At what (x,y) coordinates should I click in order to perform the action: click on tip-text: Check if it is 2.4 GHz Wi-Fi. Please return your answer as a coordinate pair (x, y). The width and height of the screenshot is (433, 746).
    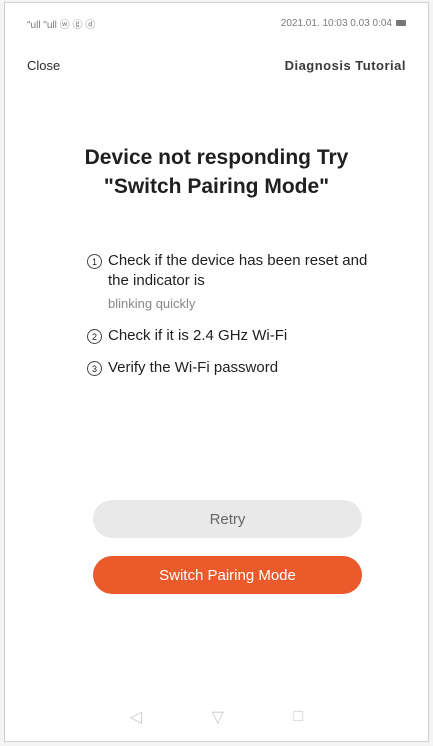
    Looking at the image, I should click on (198, 335).